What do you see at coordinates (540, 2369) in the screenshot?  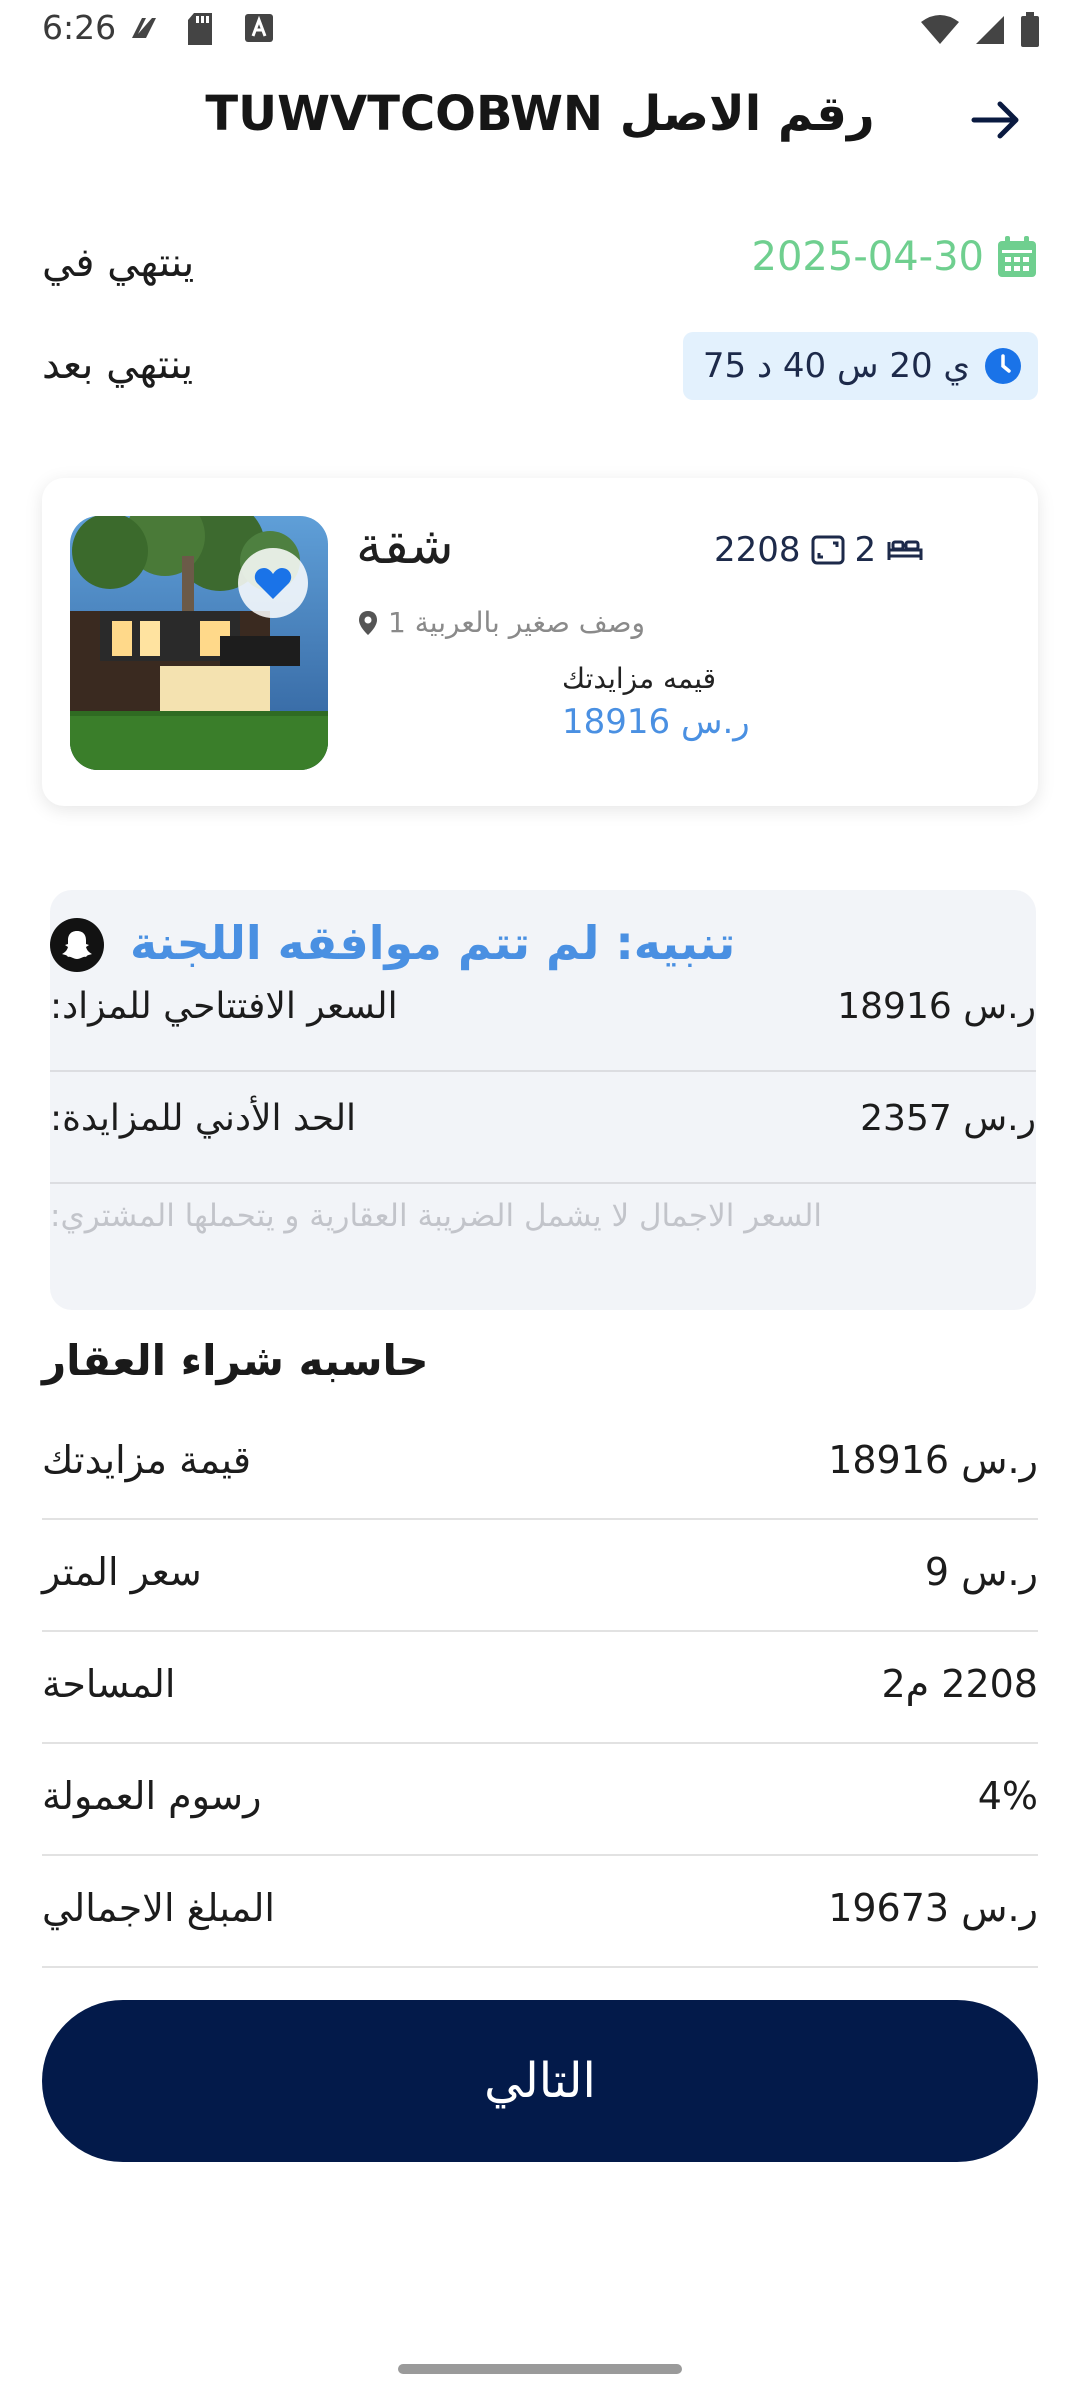 I see `home-indicator` at bounding box center [540, 2369].